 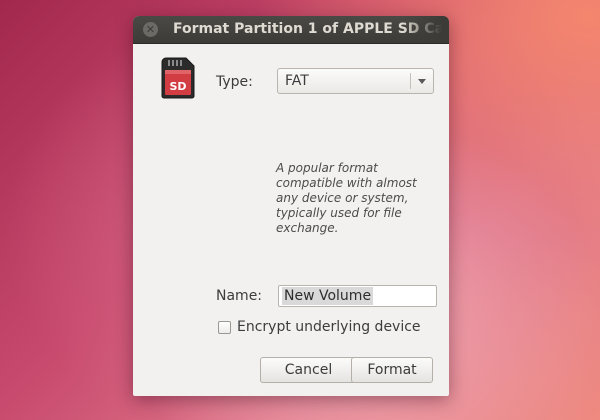 I want to click on title-fade, so click(x=426, y=29).